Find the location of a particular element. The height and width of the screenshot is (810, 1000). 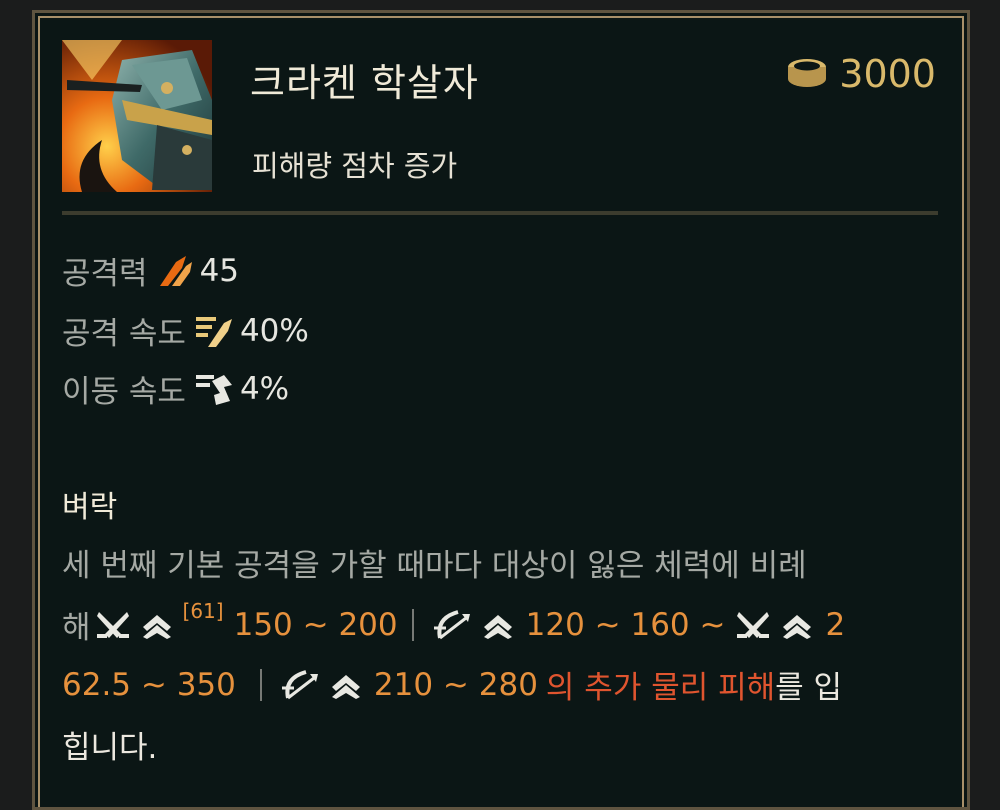

item-name: 크라켄 학살자 is located at coordinates (364, 83).